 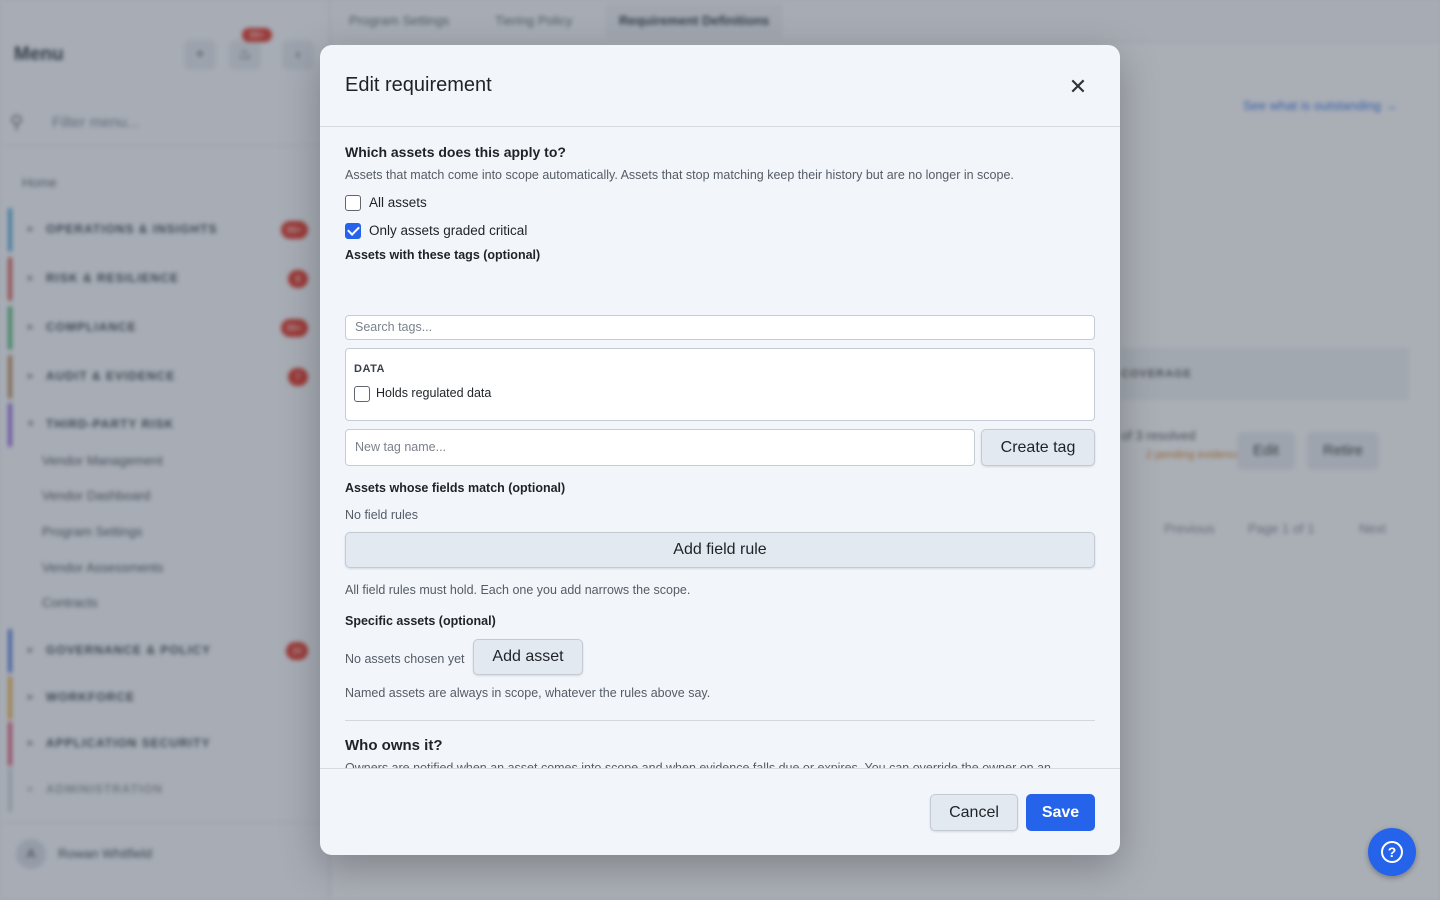 I want to click on specific-assets-heading: Specific assets (optional), so click(x=420, y=621).